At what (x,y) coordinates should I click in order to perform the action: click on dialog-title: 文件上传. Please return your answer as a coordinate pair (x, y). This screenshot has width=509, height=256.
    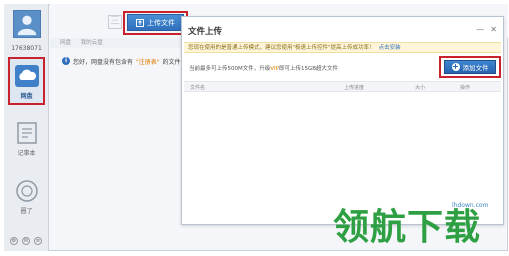
    Looking at the image, I should click on (205, 32).